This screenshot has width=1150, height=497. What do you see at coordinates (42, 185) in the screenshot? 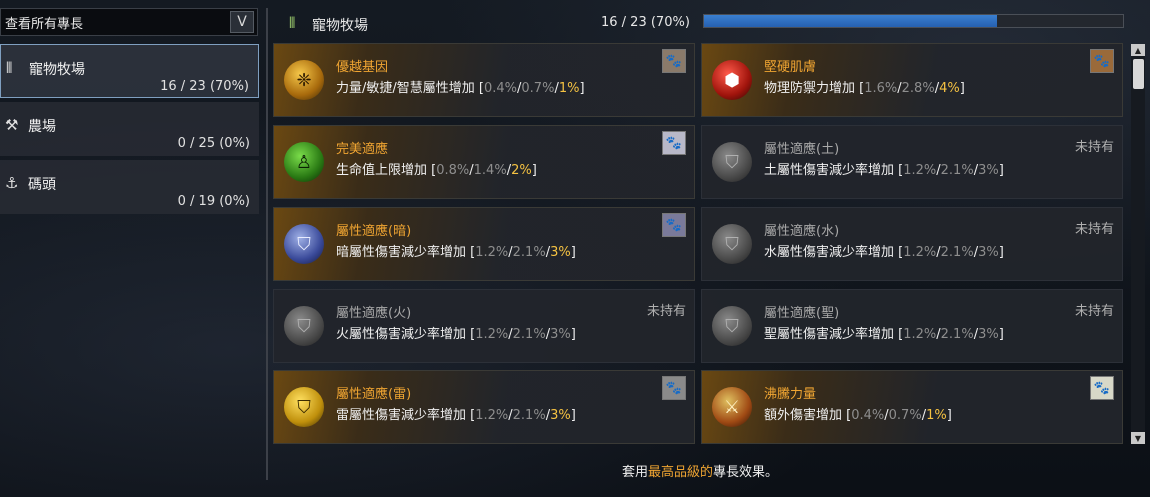
I see `category-label: 碼頭` at bounding box center [42, 185].